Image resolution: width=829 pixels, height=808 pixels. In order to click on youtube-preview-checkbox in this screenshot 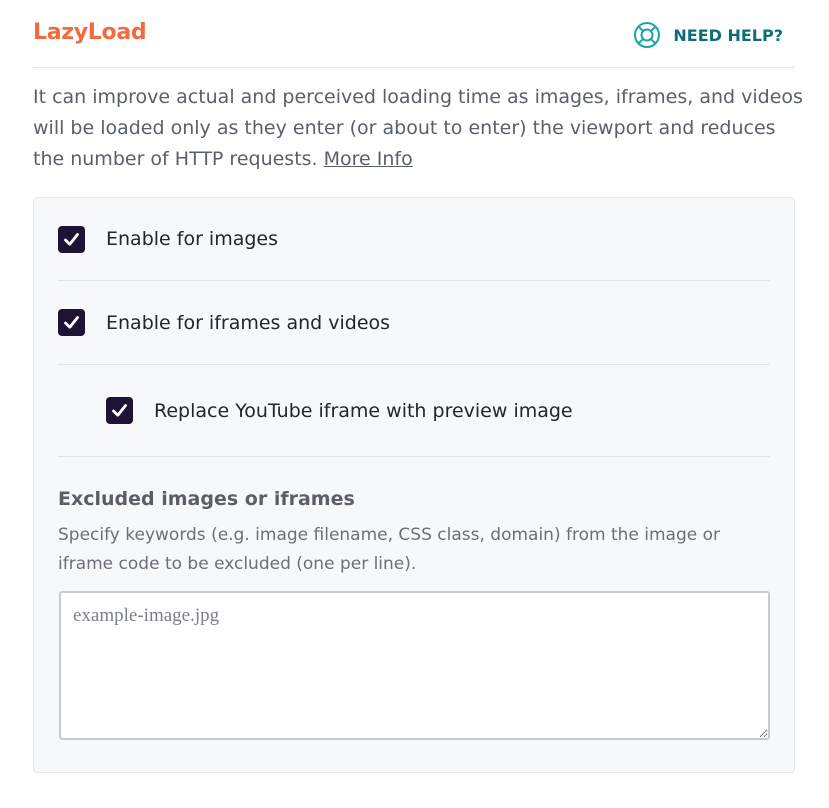, I will do `click(119, 410)`.